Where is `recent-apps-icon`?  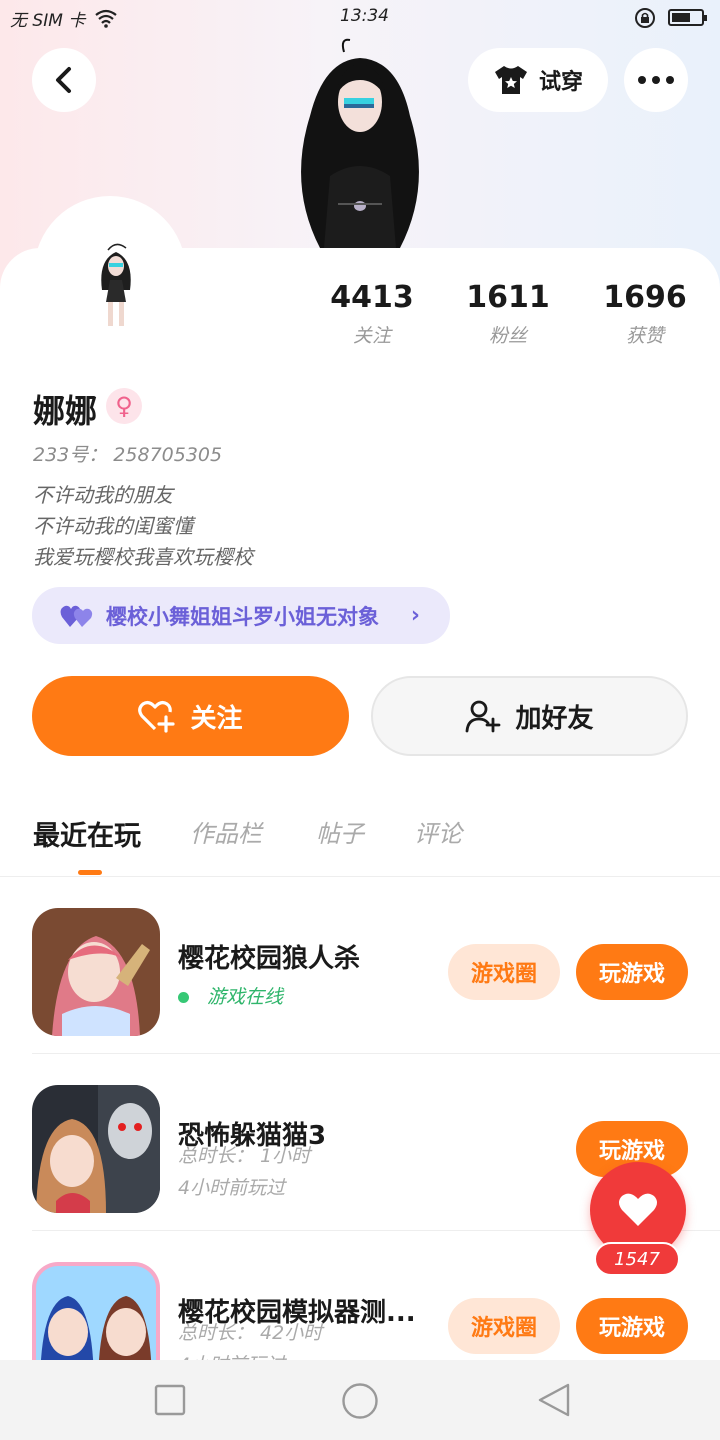 recent-apps-icon is located at coordinates (170, 1400).